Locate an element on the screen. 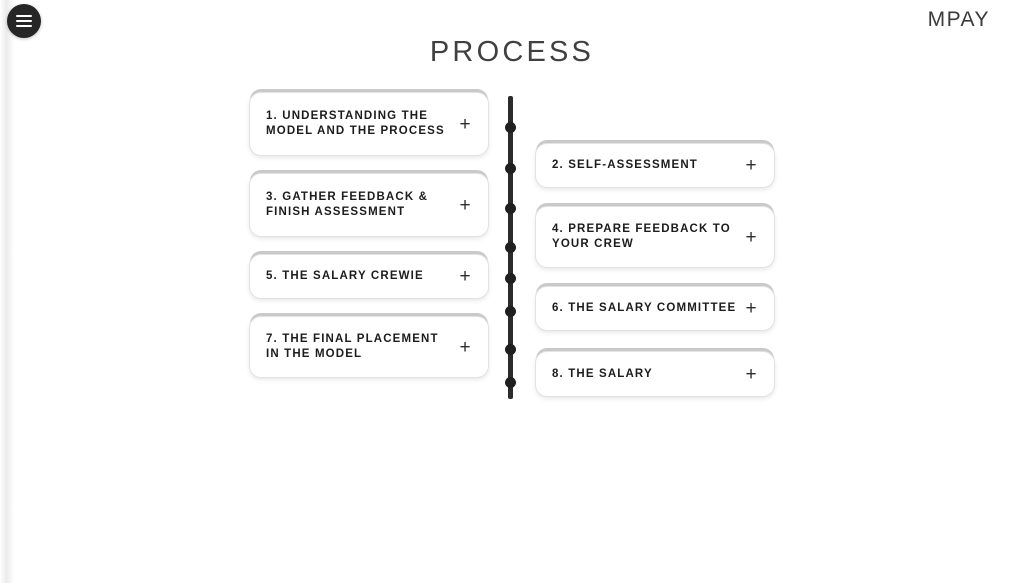  process-step-card-8: 8. THE SALARY + is located at coordinates (655, 374).